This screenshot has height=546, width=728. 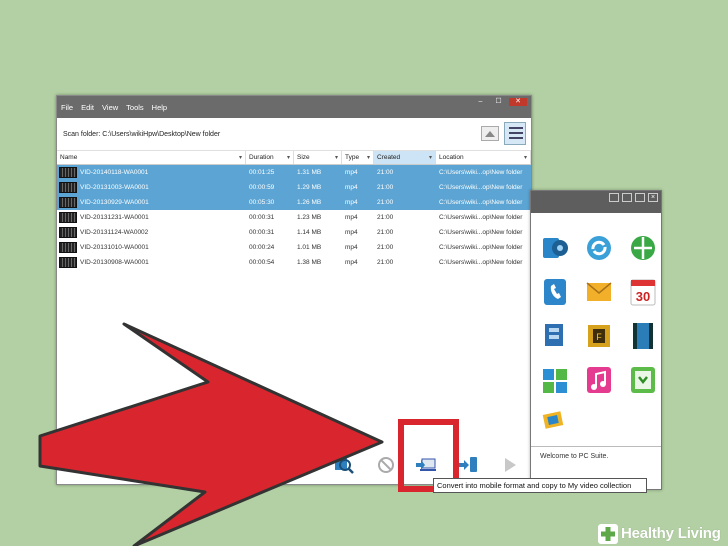 What do you see at coordinates (318, 202) in the screenshot?
I see `cell-size: 1.26 MB` at bounding box center [318, 202].